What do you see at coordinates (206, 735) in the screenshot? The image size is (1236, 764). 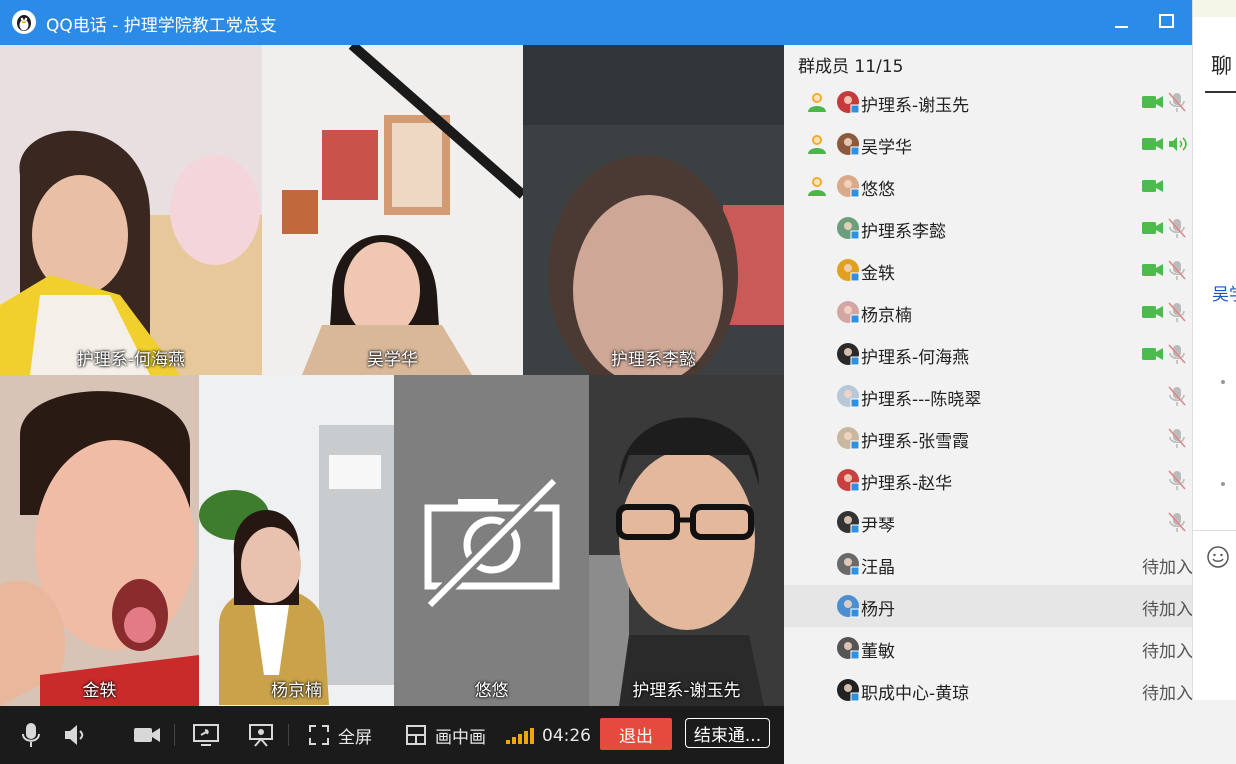 I see `screen-share-button` at bounding box center [206, 735].